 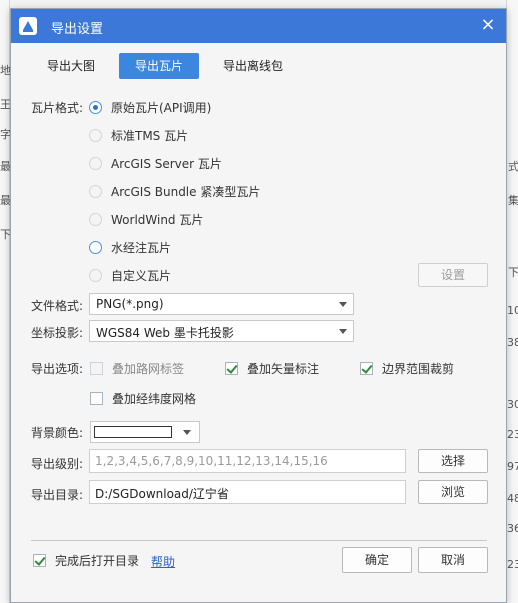 I want to click on tile-format-label: 瓦片格式:, so click(x=57, y=108).